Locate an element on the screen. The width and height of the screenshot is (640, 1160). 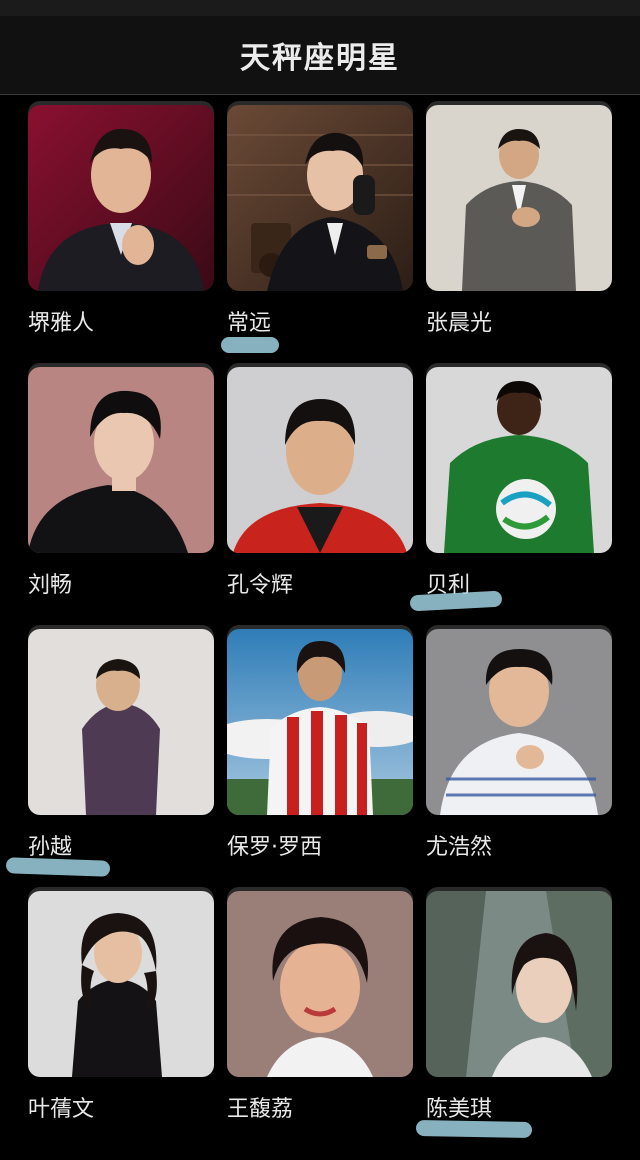
celebrity-name: 刘畅 is located at coordinates (50, 585).